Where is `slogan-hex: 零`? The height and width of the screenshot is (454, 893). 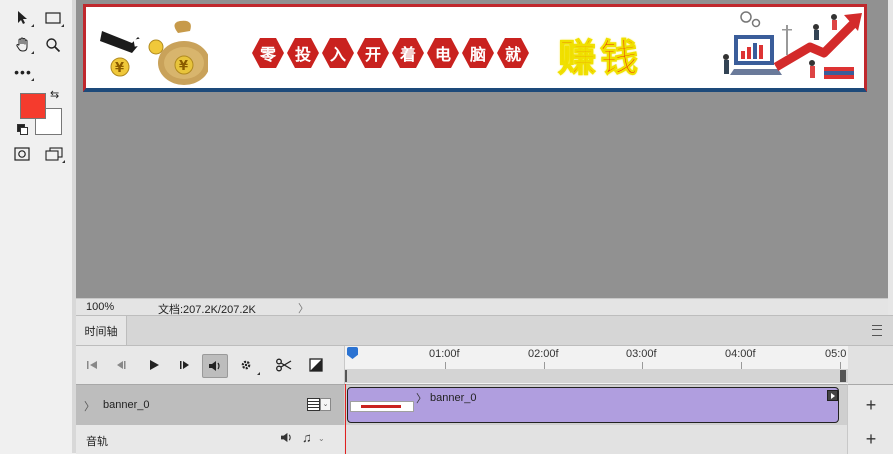 slogan-hex: 零 is located at coordinates (268, 53).